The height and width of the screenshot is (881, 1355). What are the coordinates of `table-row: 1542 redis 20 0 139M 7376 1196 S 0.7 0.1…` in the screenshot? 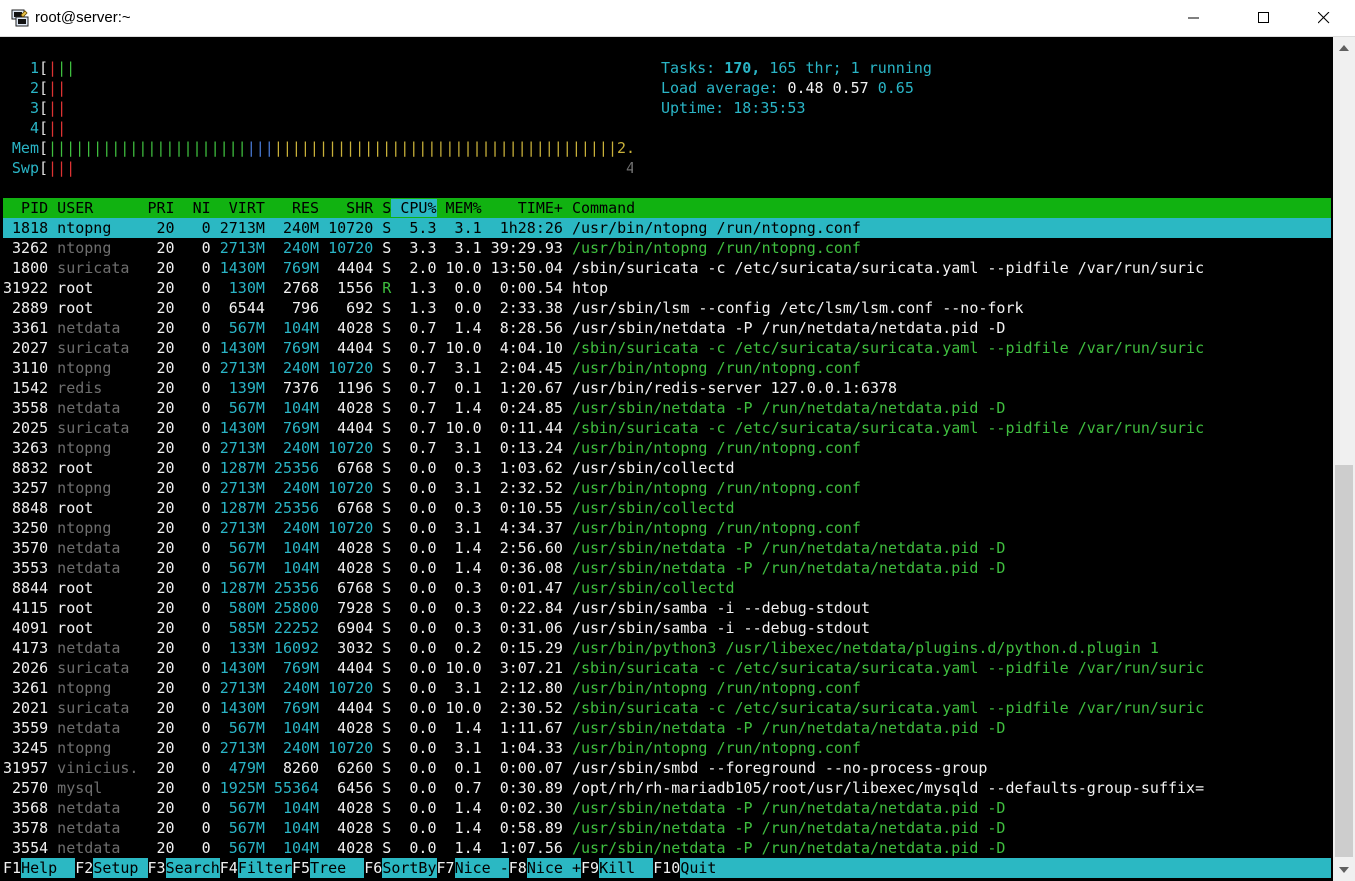 It's located at (667, 388).